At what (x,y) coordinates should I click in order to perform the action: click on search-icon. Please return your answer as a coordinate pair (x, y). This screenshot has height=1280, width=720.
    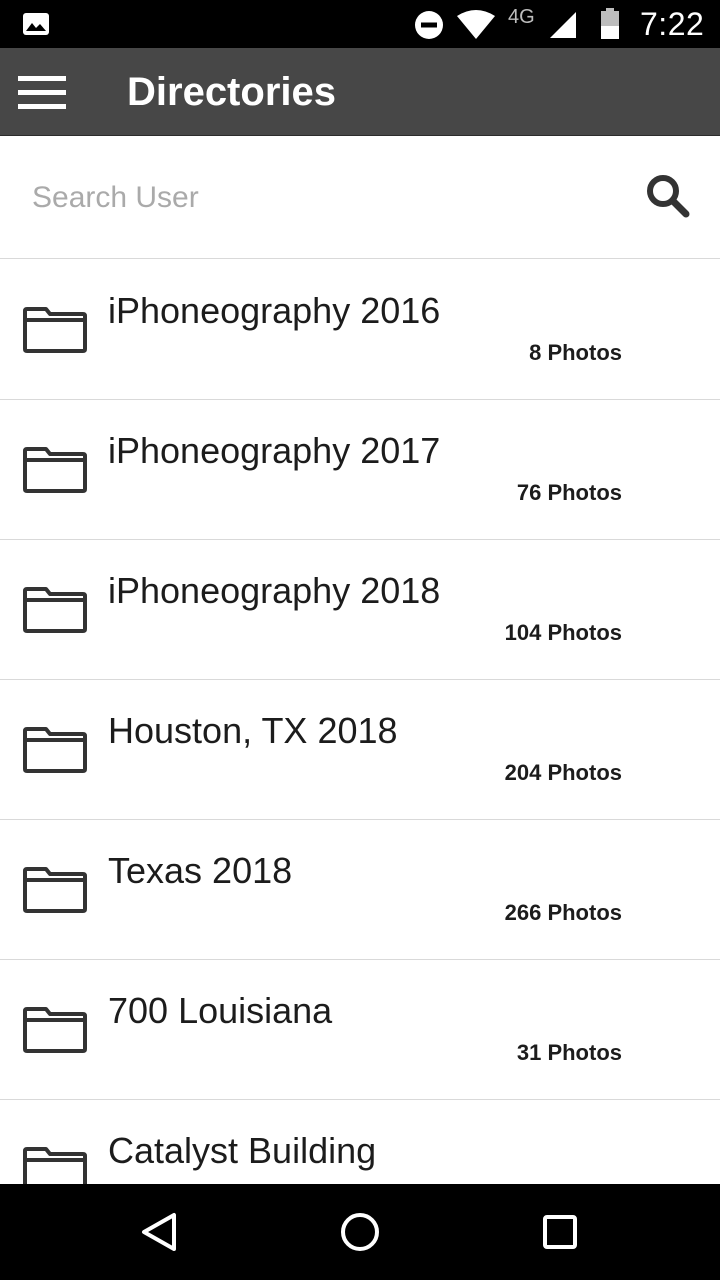
    Looking at the image, I should click on (668, 196).